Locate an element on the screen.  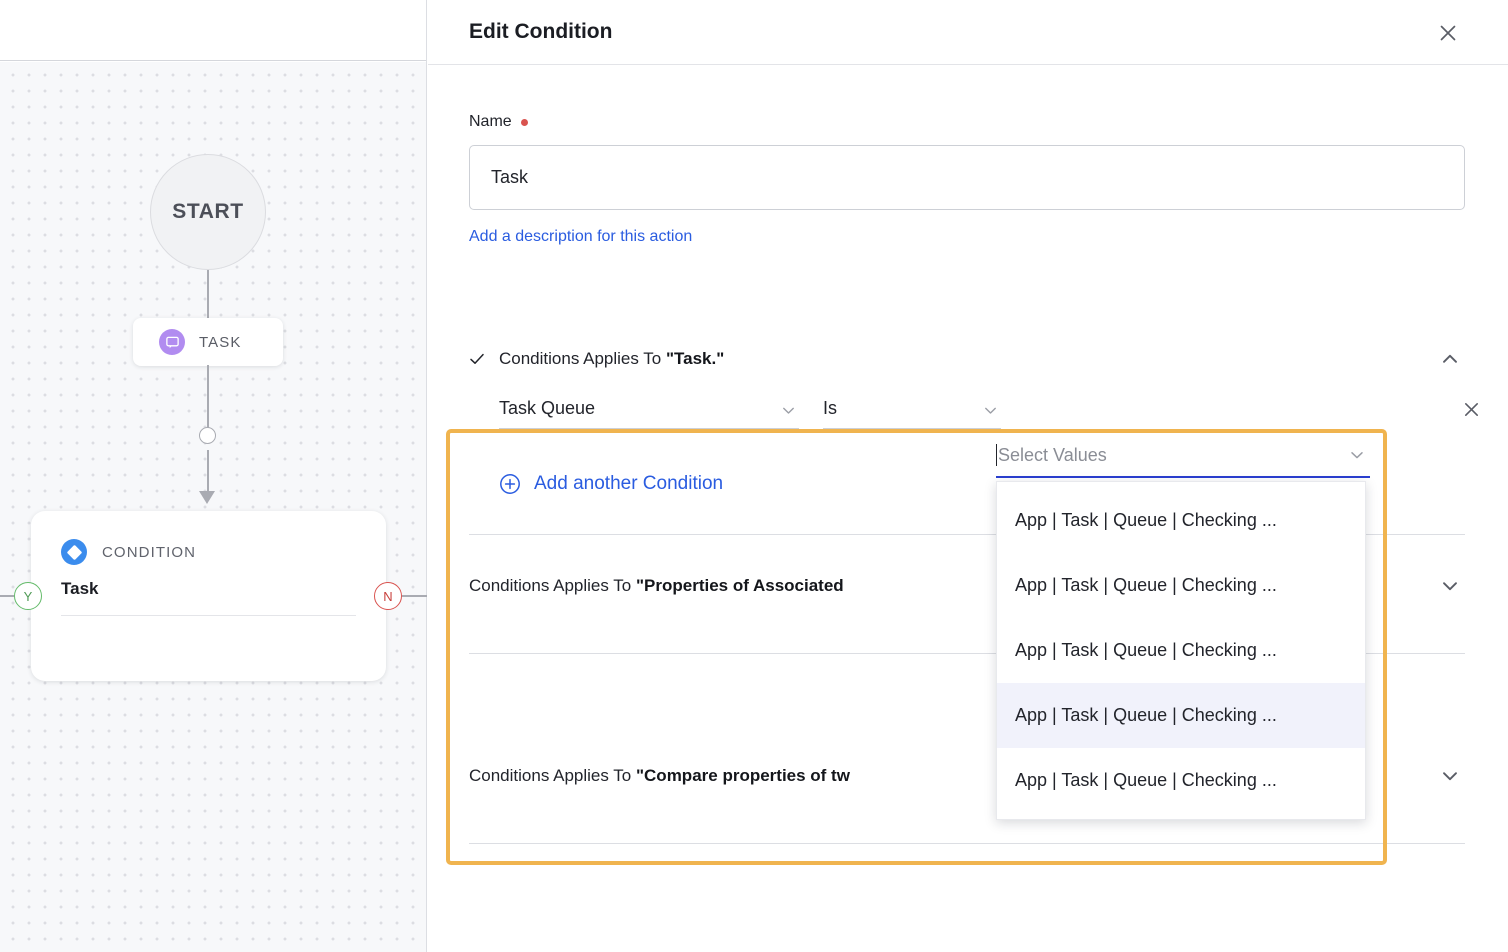
flow-node-task: TASK is located at coordinates (208, 342).